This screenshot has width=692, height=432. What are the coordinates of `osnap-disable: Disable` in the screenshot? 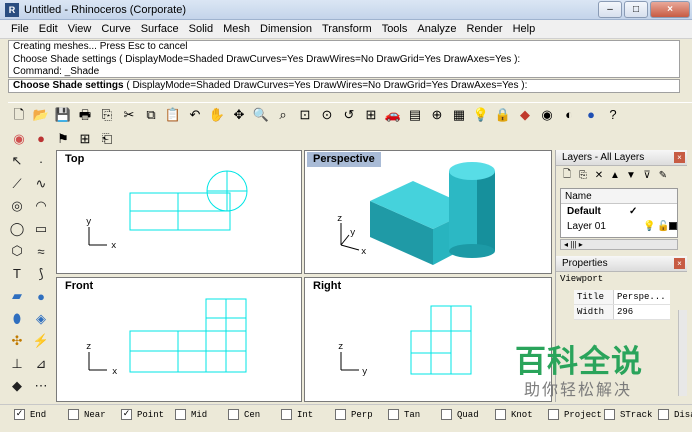 It's located at (675, 414).